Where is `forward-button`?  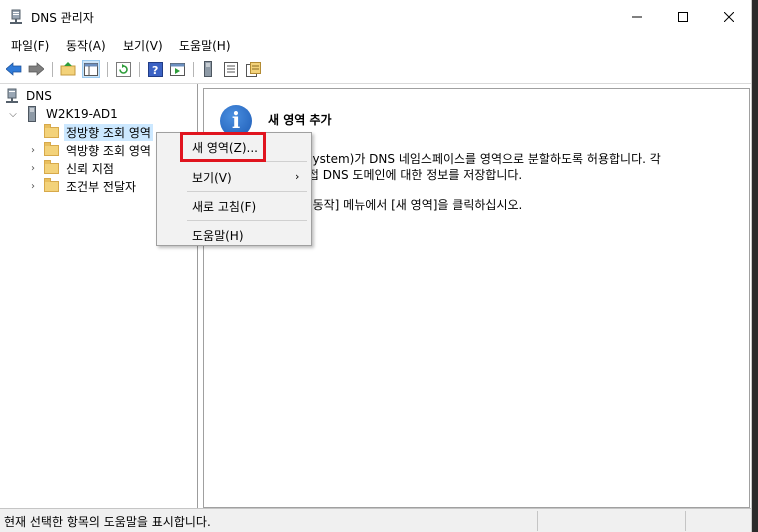
forward-button is located at coordinates (36, 69).